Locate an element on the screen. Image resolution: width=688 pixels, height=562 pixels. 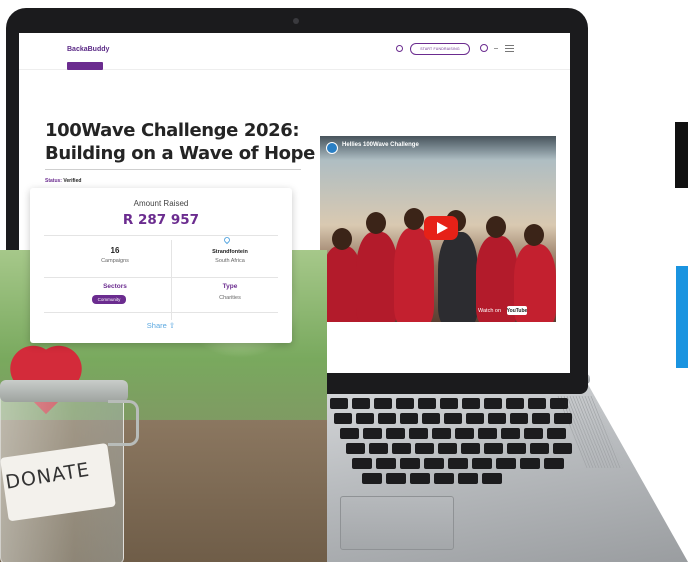
trackpad is located at coordinates (397, 523).